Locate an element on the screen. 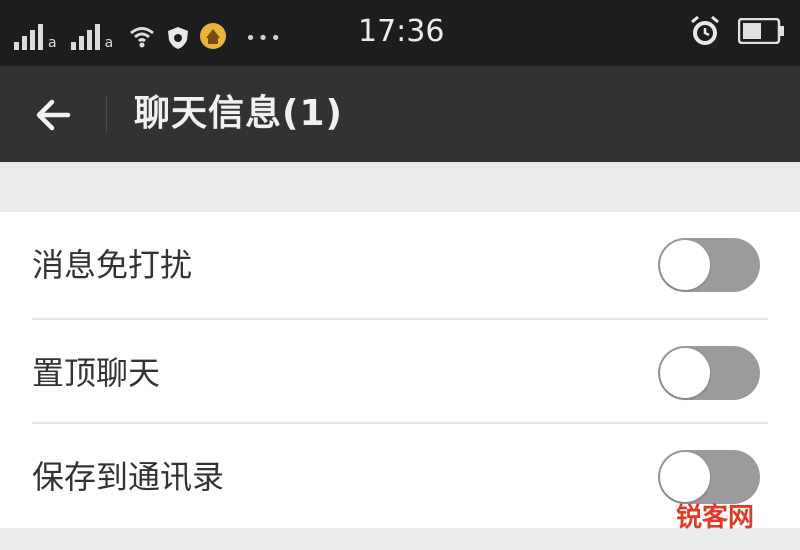  back-button is located at coordinates (53, 115).